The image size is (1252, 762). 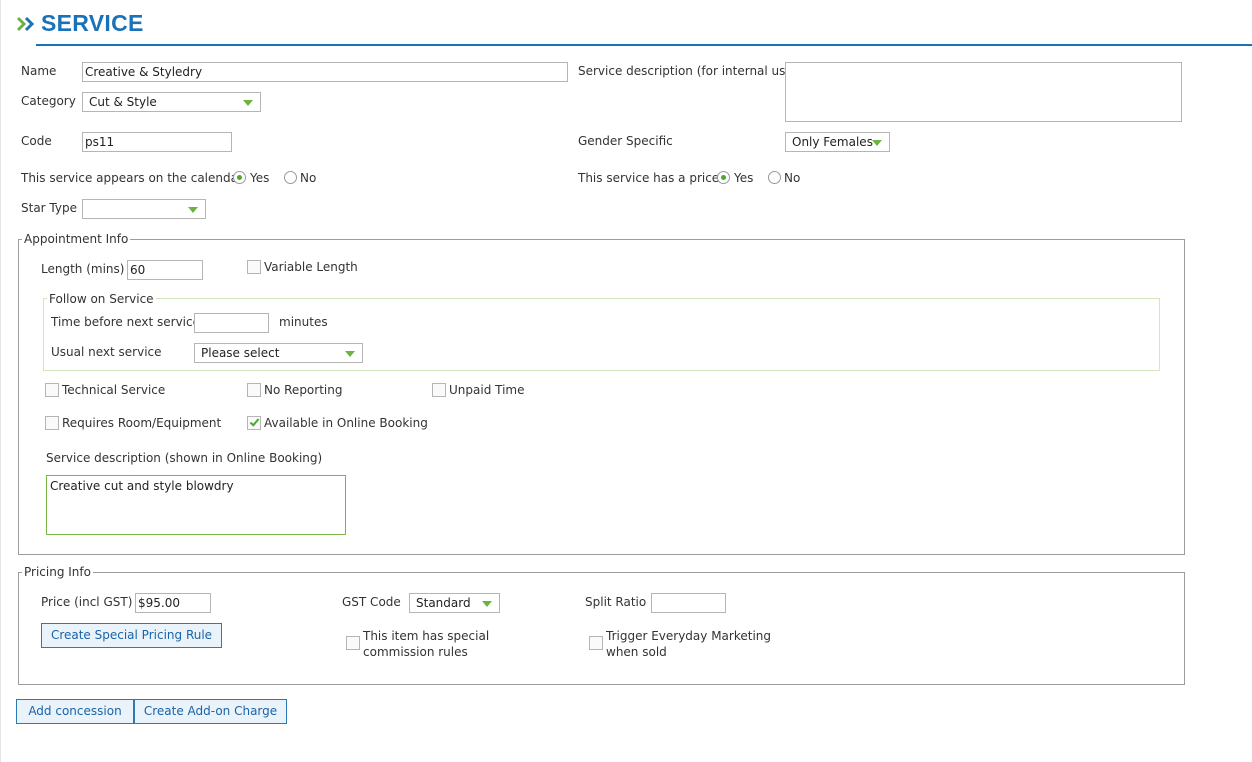 What do you see at coordinates (290, 177) in the screenshot?
I see `calendar-no-radio` at bounding box center [290, 177].